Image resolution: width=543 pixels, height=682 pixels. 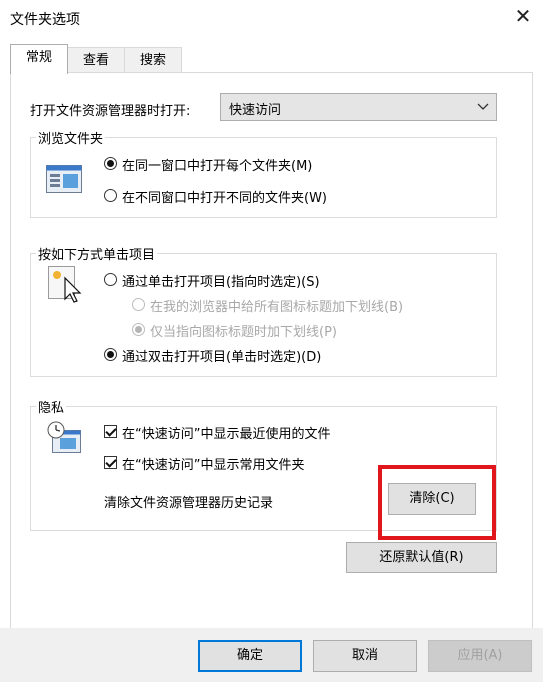 What do you see at coordinates (110, 462) in the screenshot?
I see `checkbox-frequent-folders` at bounding box center [110, 462].